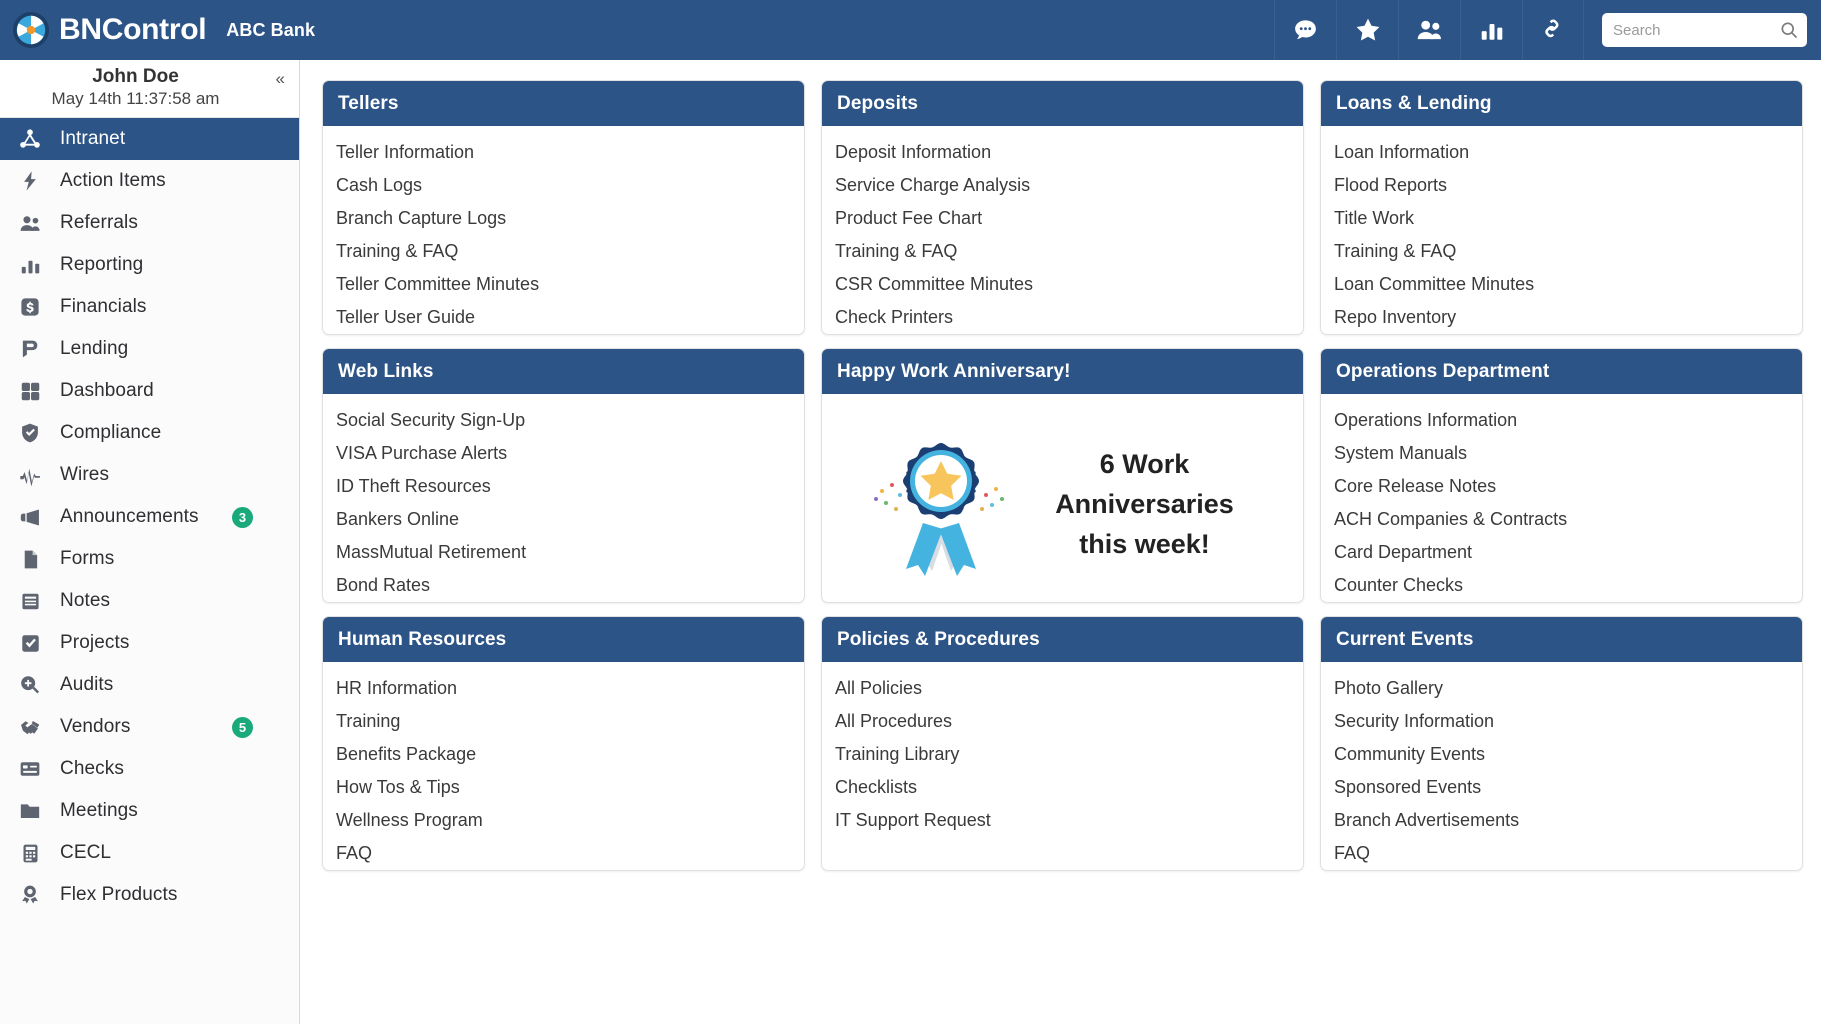 The image size is (1821, 1024). What do you see at coordinates (149, 685) in the screenshot?
I see `sidebar-item-audits: Audits` at bounding box center [149, 685].